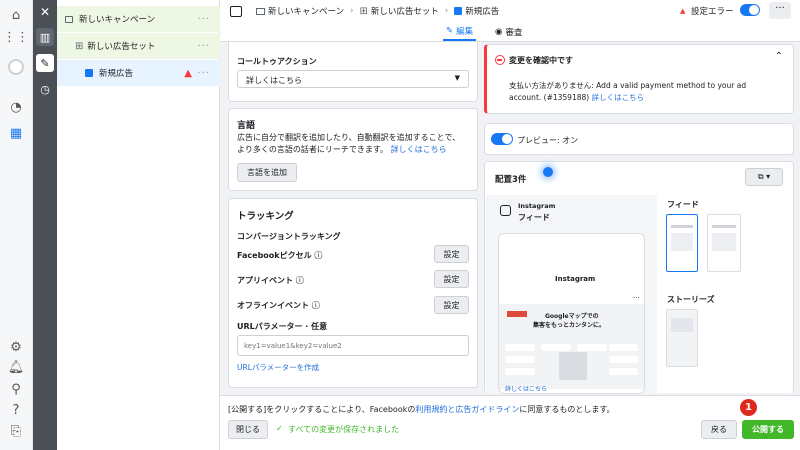 Image resolution: width=800 pixels, height=450 pixels. I want to click on brand-logo, so click(517, 314).